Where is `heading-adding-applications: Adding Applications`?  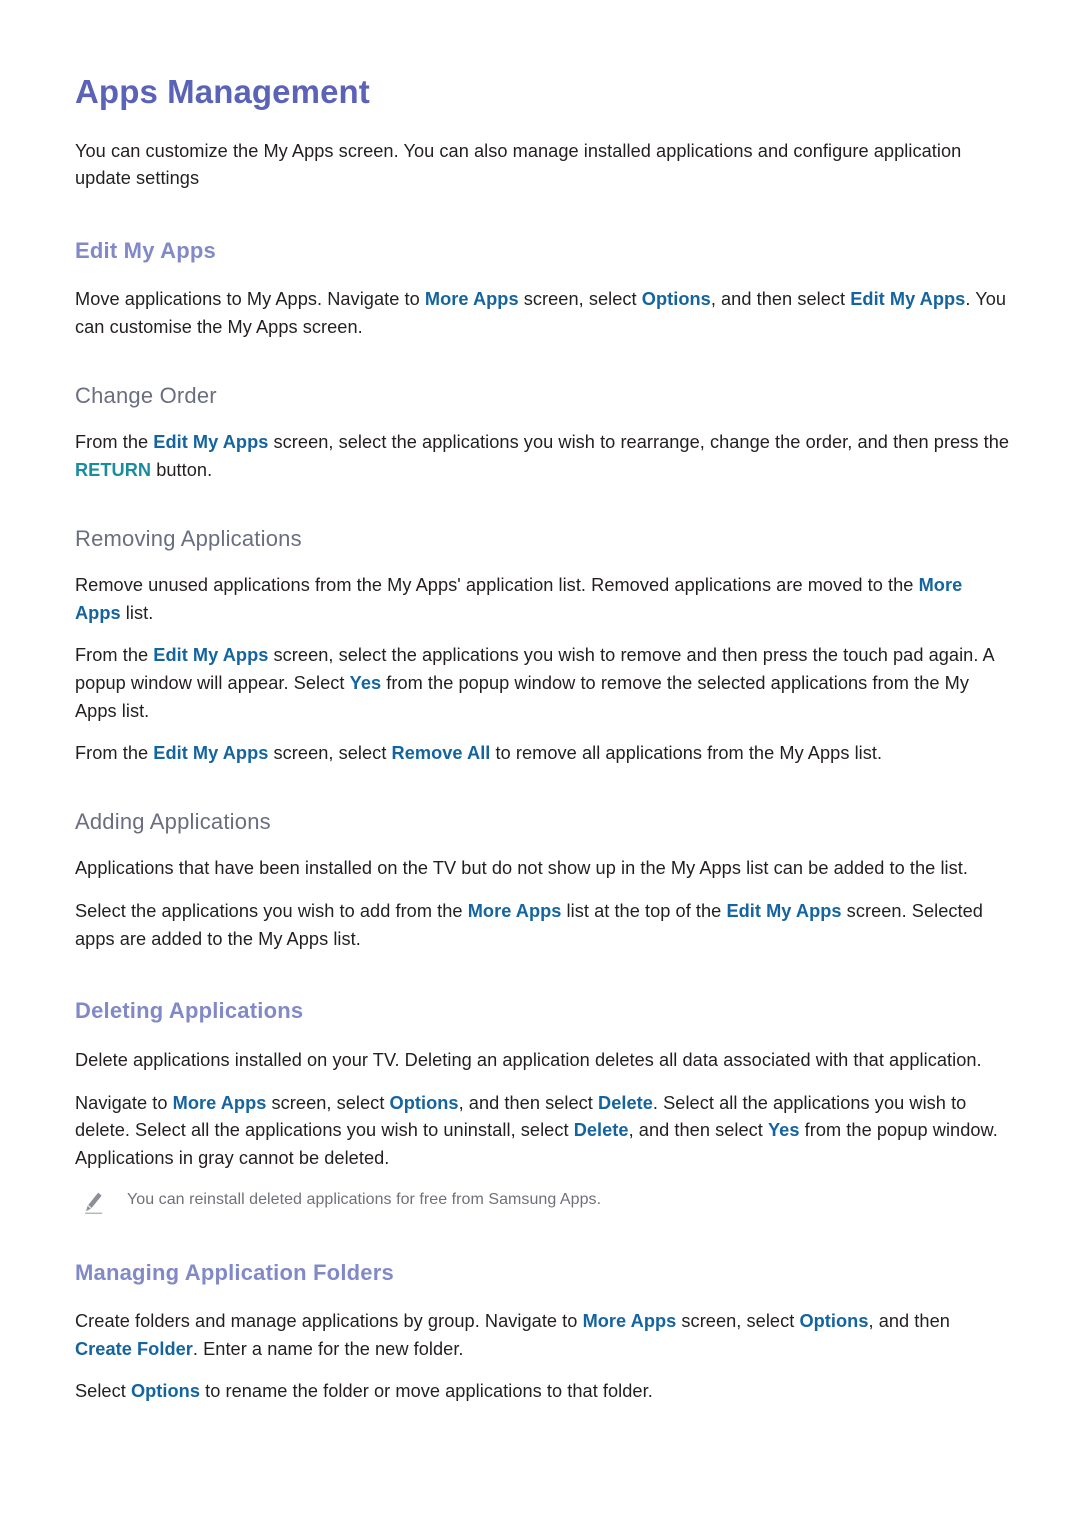 heading-adding-applications: Adding Applications is located at coordinates (173, 821).